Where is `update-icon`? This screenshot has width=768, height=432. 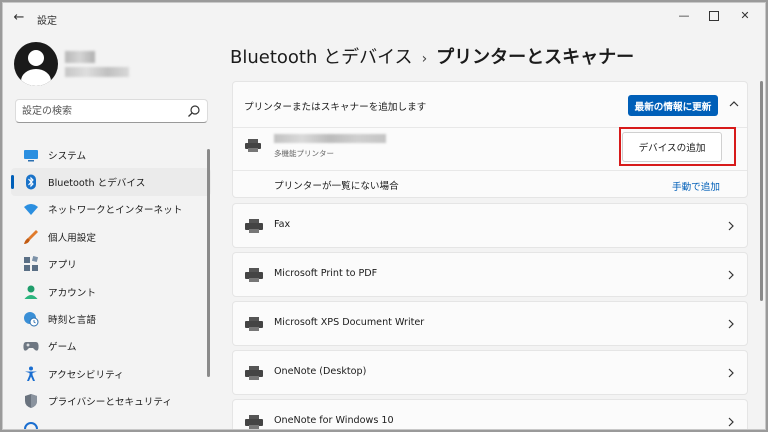 update-icon is located at coordinates (31, 425).